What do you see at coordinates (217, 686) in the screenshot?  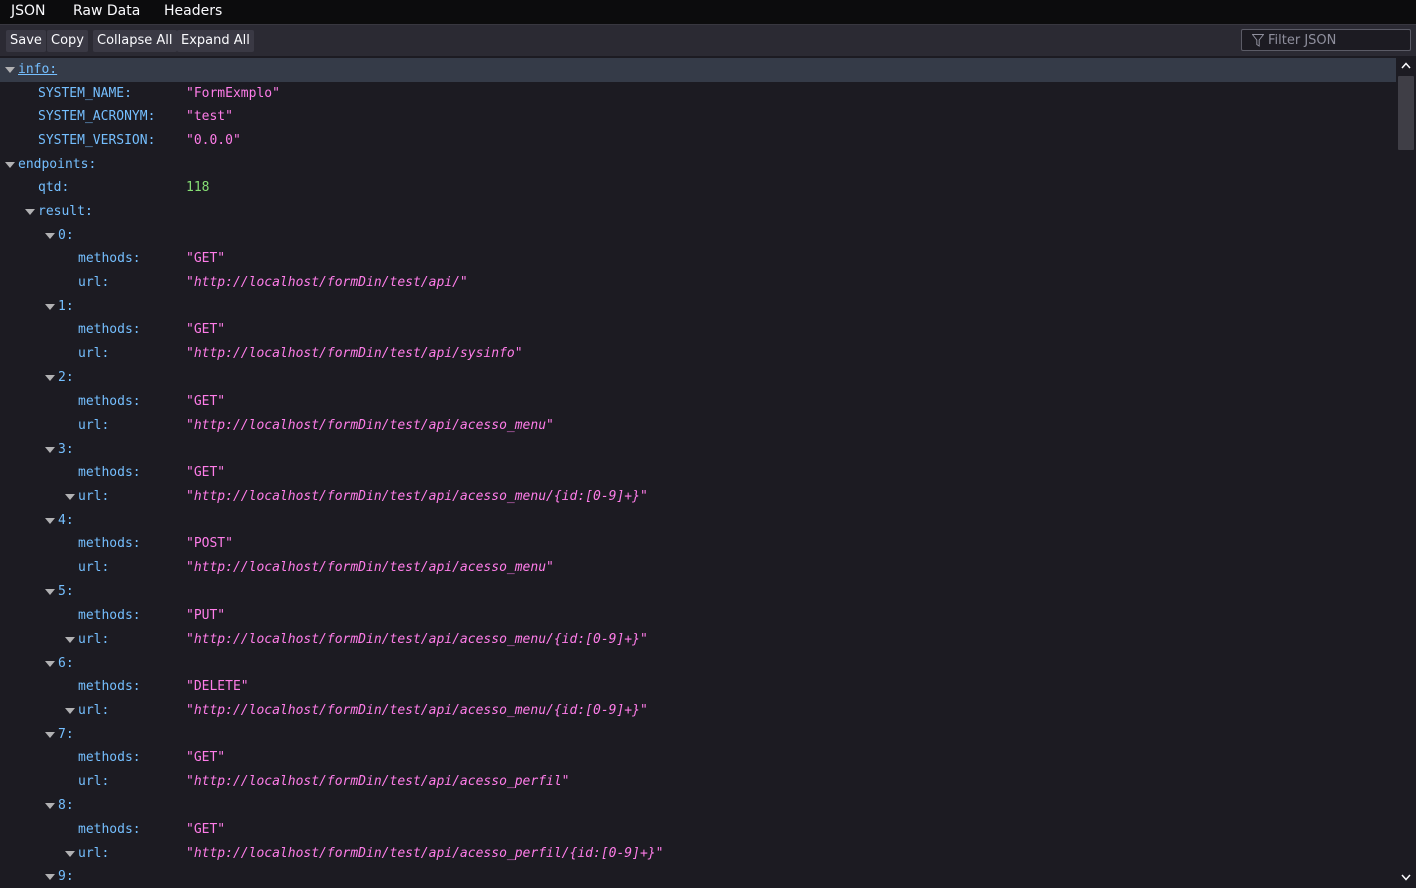 I see `tree-value: "DELETE"` at bounding box center [217, 686].